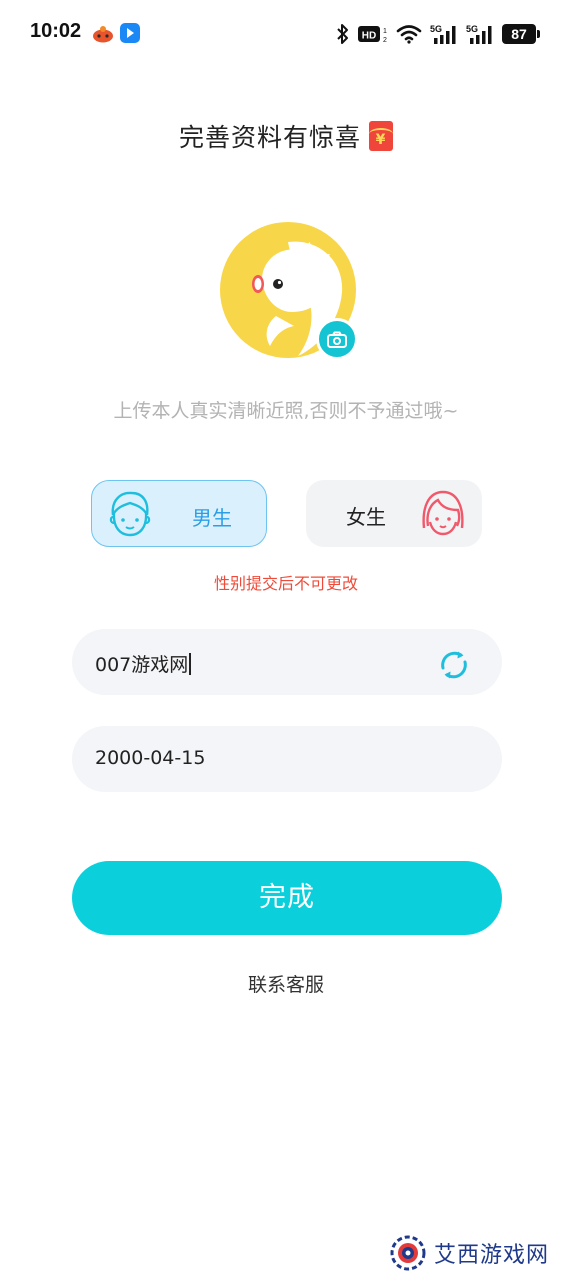  What do you see at coordinates (409, 34) in the screenshot?
I see `wifi-icon` at bounding box center [409, 34].